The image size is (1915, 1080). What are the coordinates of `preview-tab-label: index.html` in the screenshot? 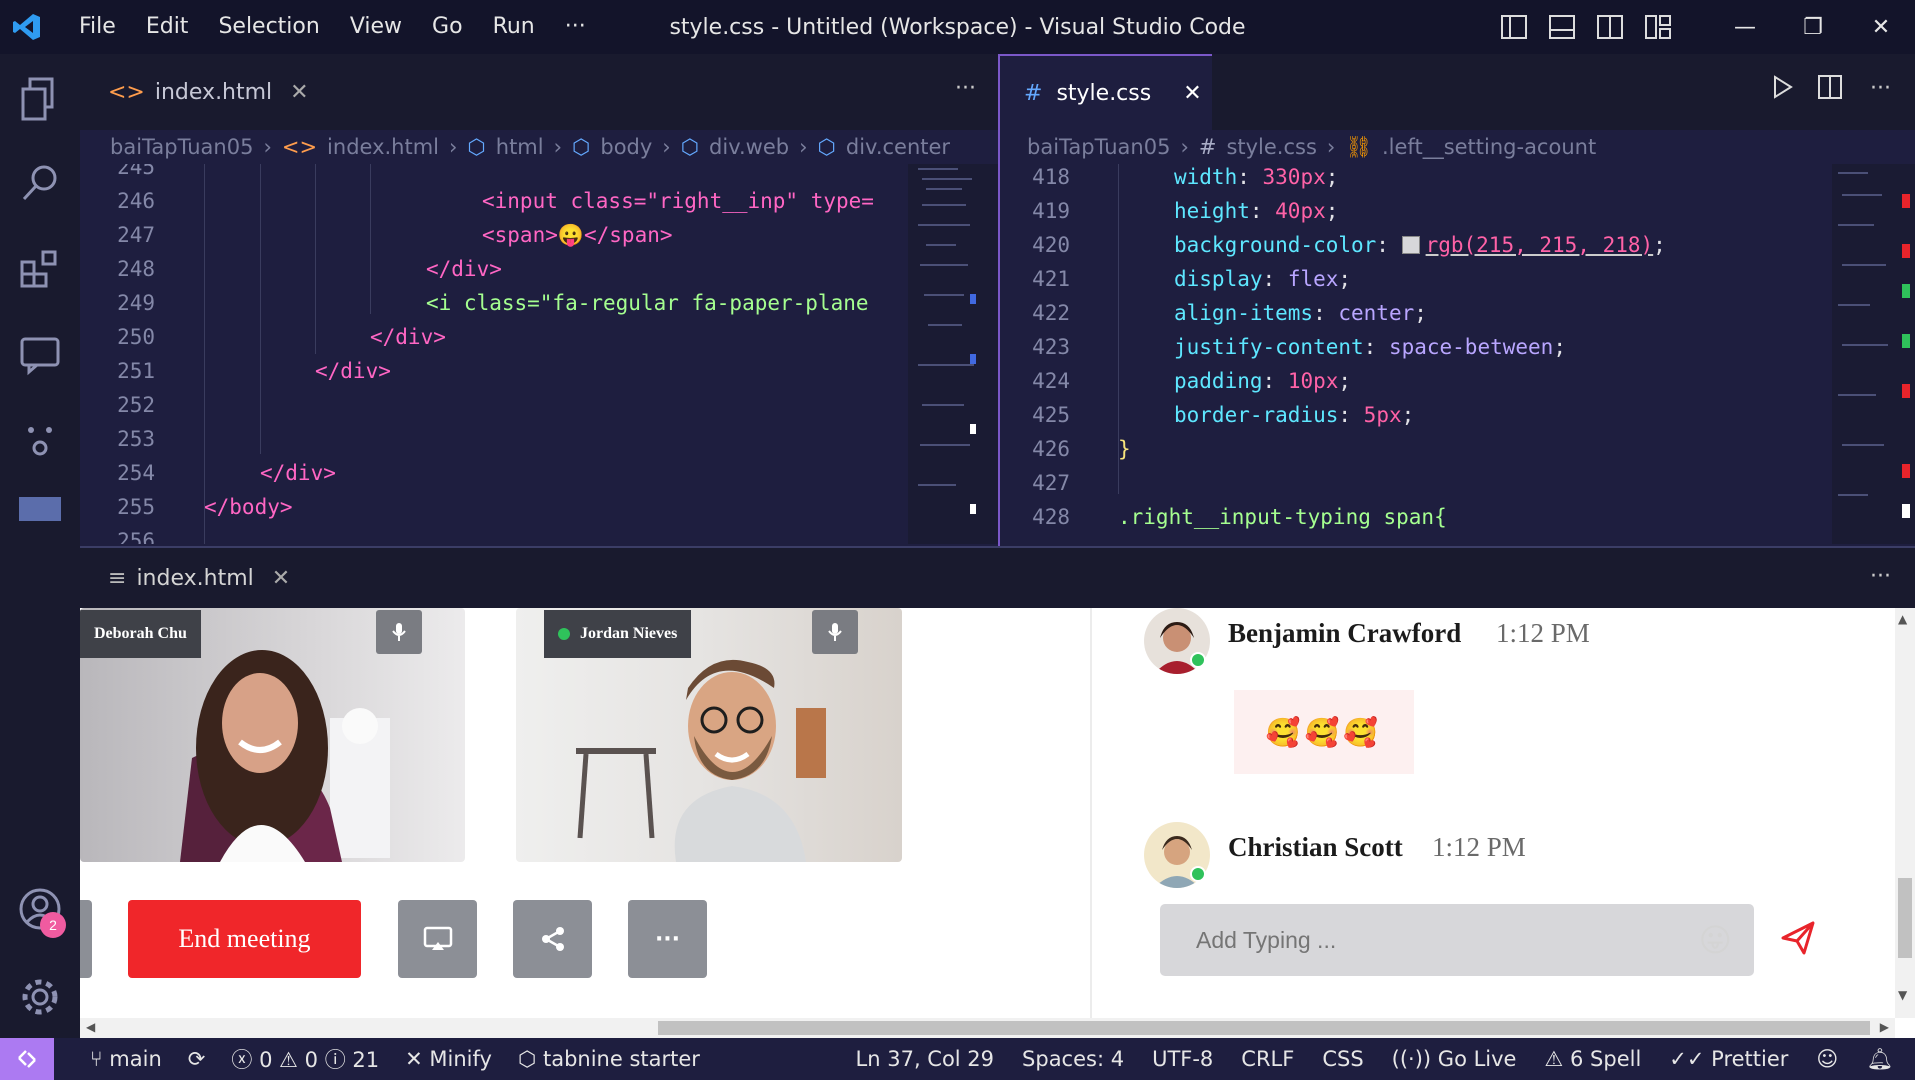 It's located at (194, 578).